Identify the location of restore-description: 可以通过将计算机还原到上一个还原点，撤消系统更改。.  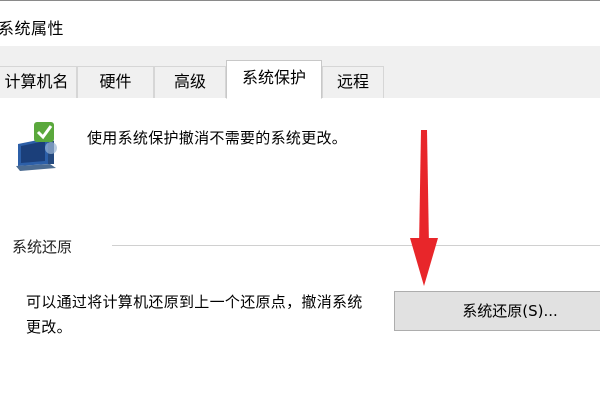
(194, 314).